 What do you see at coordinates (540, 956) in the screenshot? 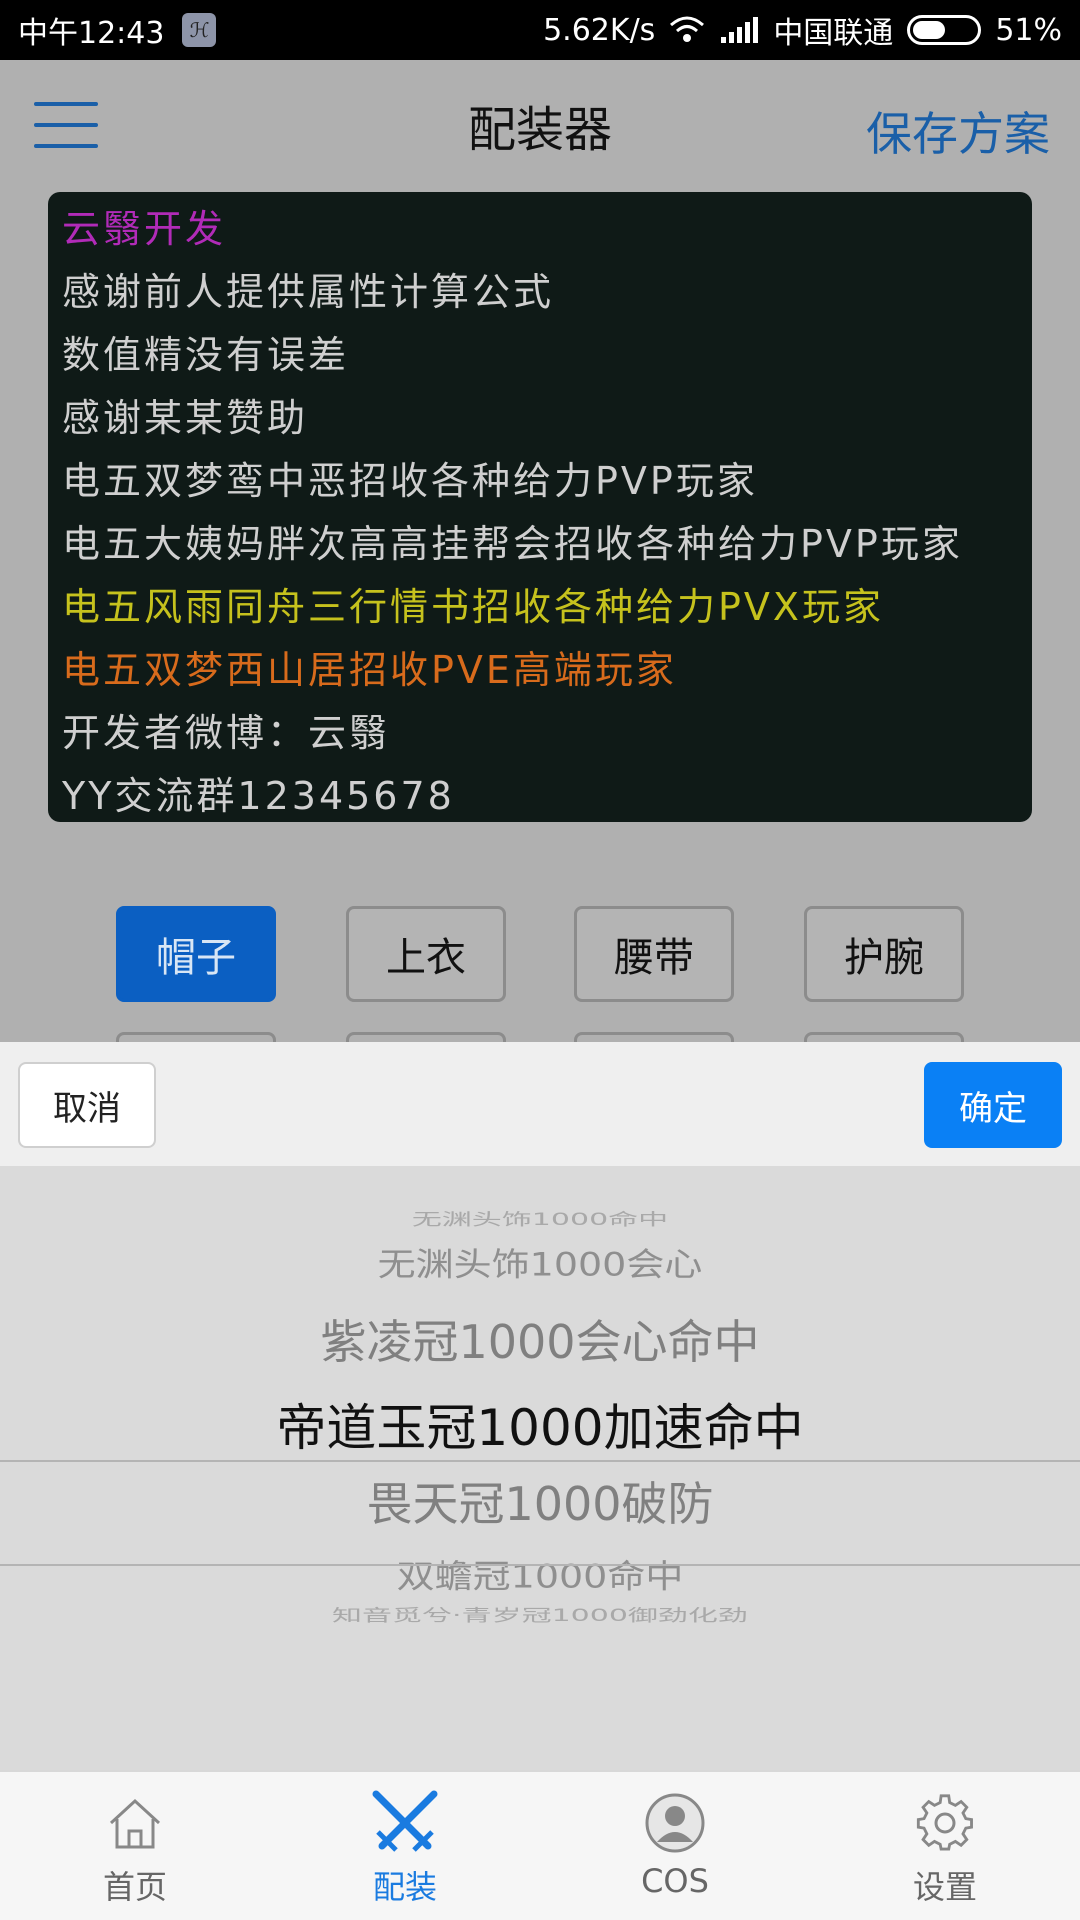
I see `equipment-tabs: 帽子 上衣 腰带 护腕` at bounding box center [540, 956].